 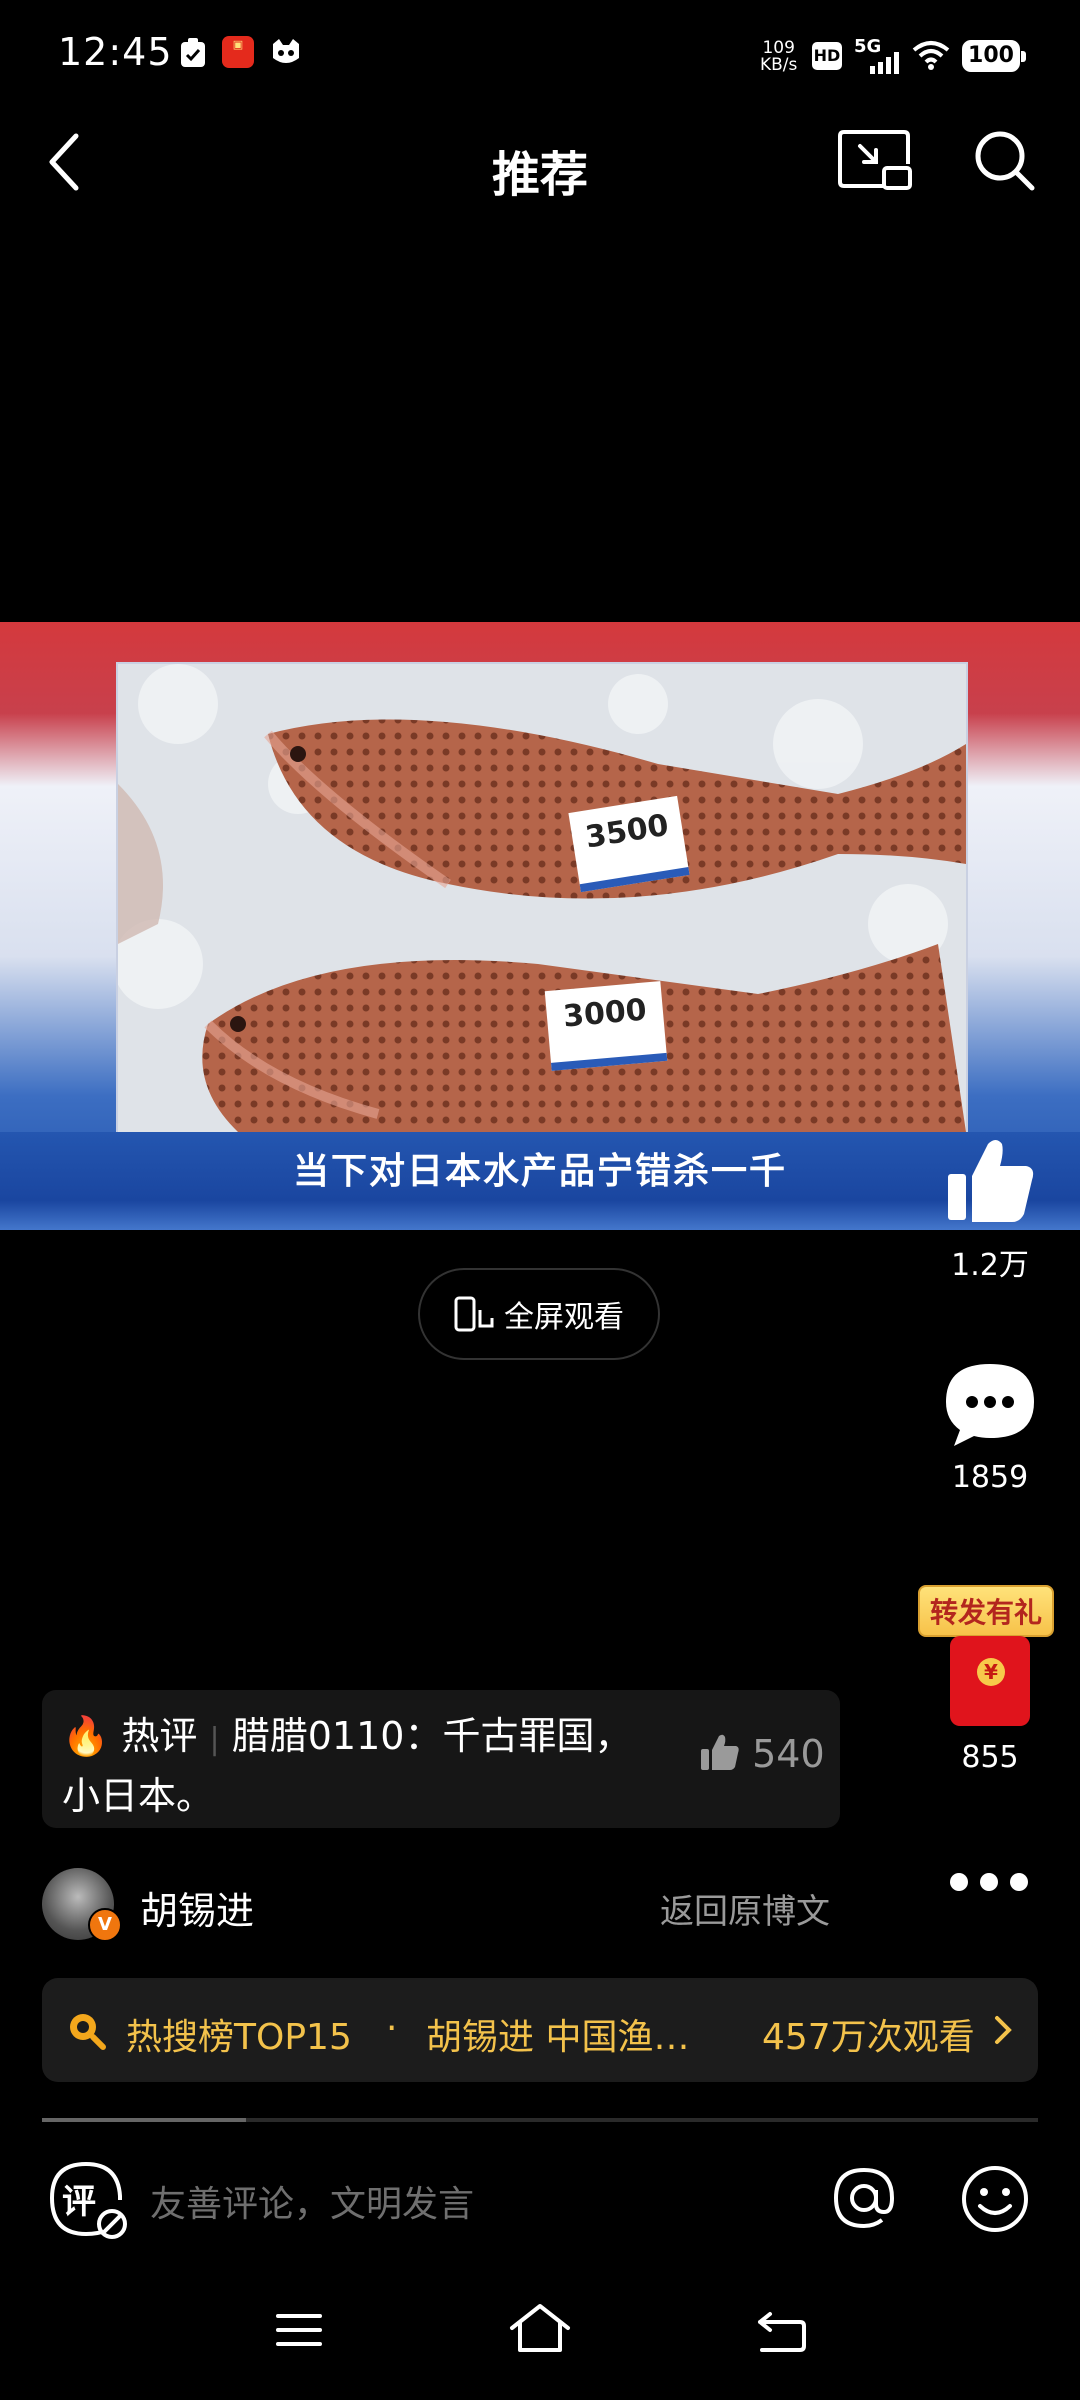 What do you see at coordinates (115, 52) in the screenshot?
I see `status-time: 12:45` at bounding box center [115, 52].